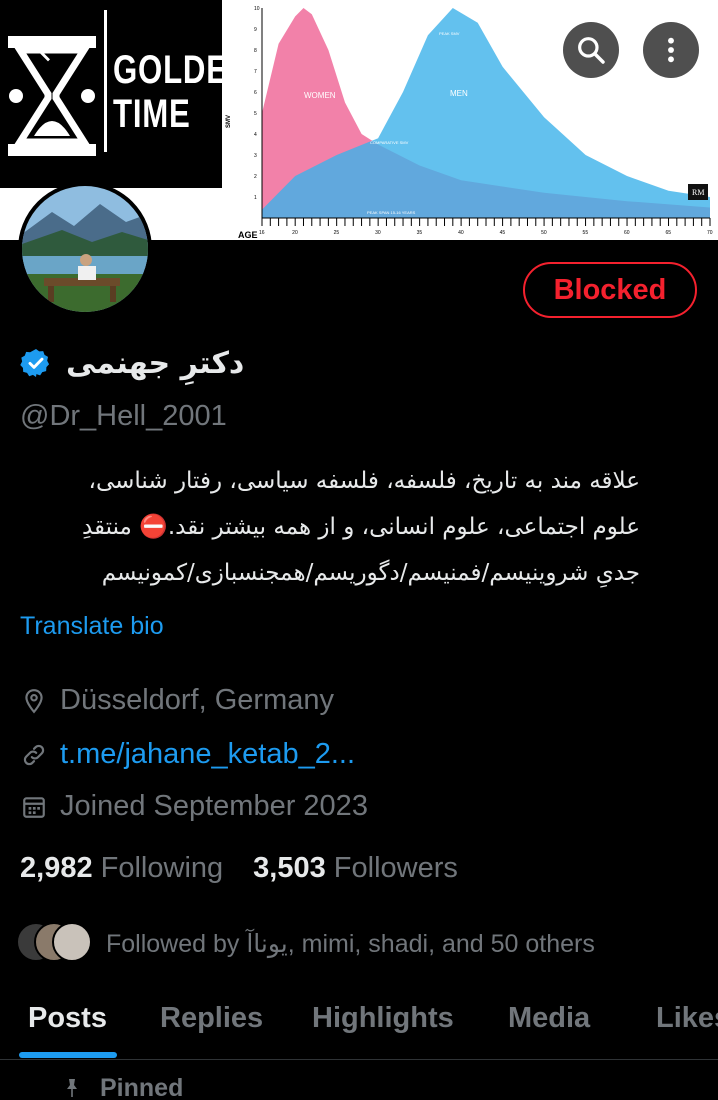  I want to click on peak-smv-men-label: PEAK SMV, so click(449, 33).